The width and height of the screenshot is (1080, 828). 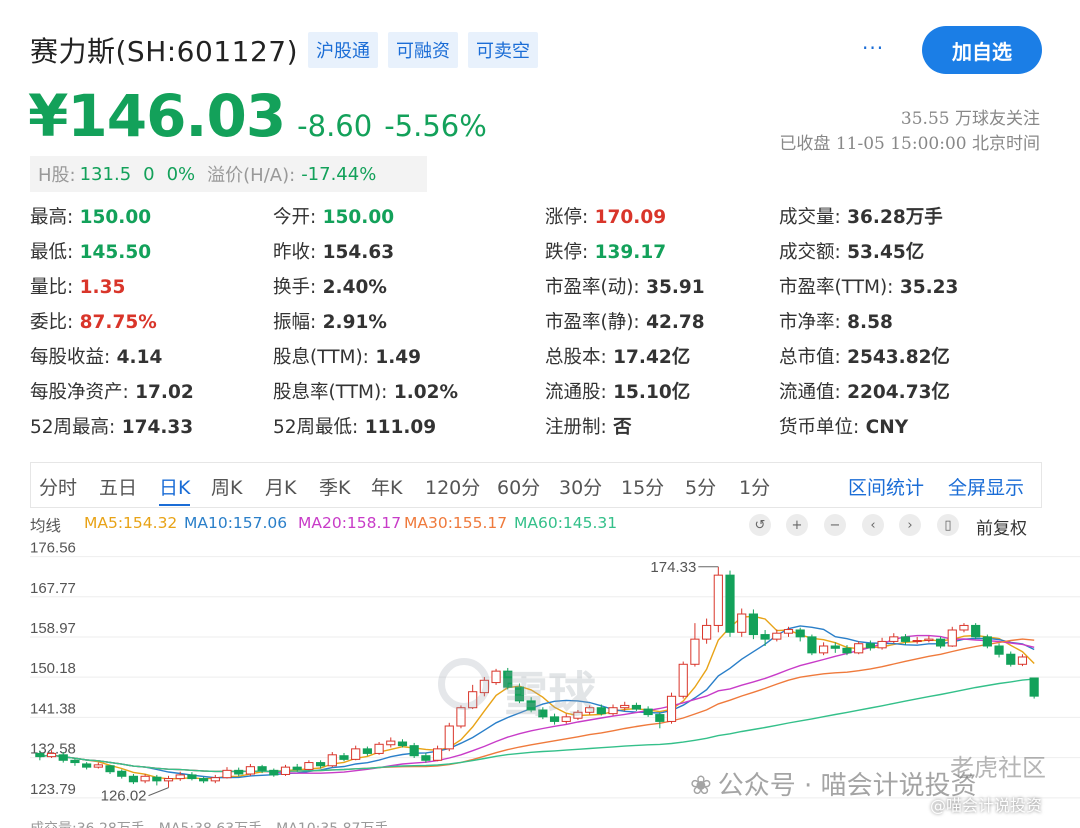 What do you see at coordinates (754, 486) in the screenshot?
I see `tab-period: 1分` at bounding box center [754, 486].